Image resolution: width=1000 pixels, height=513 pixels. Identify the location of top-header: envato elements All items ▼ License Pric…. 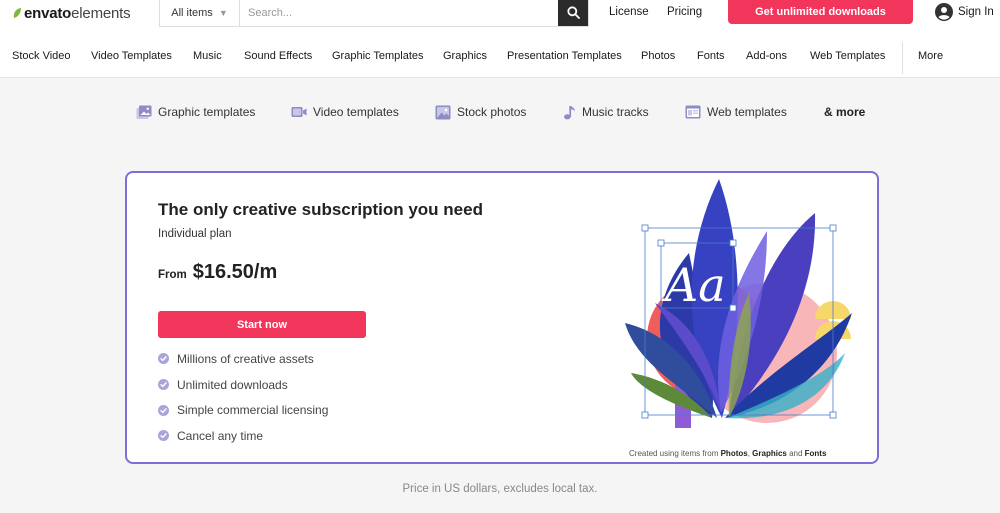
(500, 19).